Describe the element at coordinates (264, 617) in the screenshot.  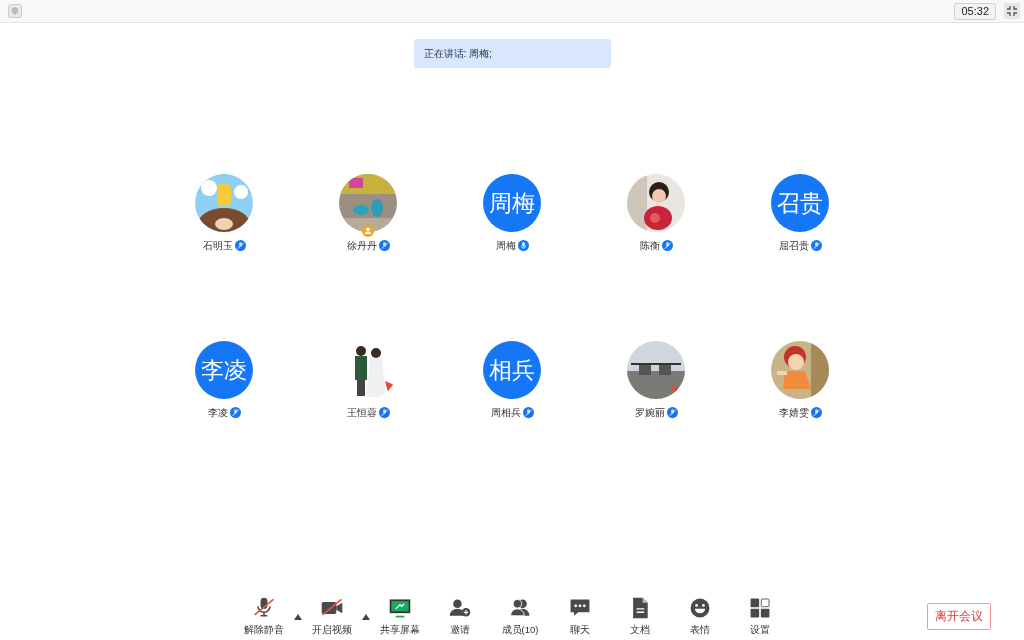
I see `microphone-button: 解除静音` at that location.